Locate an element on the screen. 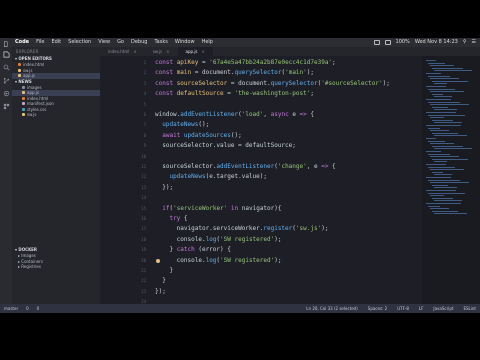  code-line: 7 updateNews(); is located at coordinates (261, 125).